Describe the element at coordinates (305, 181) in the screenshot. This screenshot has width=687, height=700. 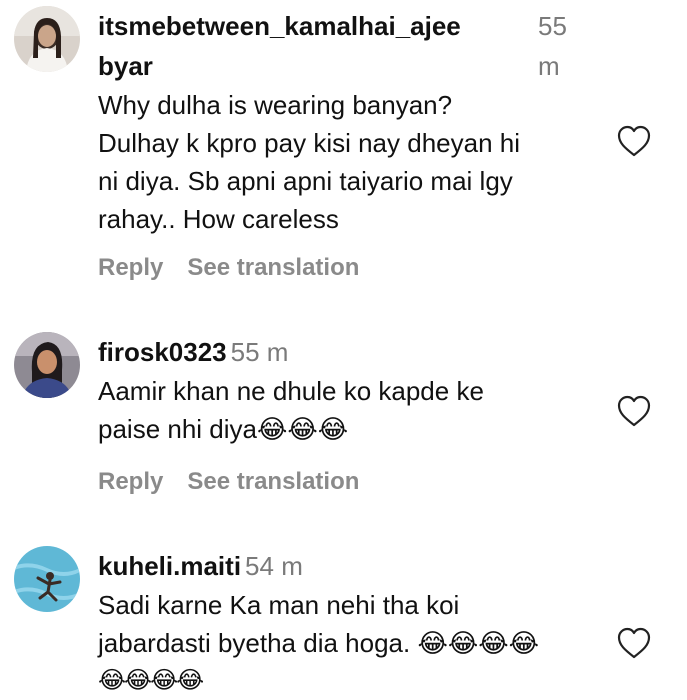
I see `comment-text-line: ni diya. Sb apni apni taiyario mai lgy` at that location.